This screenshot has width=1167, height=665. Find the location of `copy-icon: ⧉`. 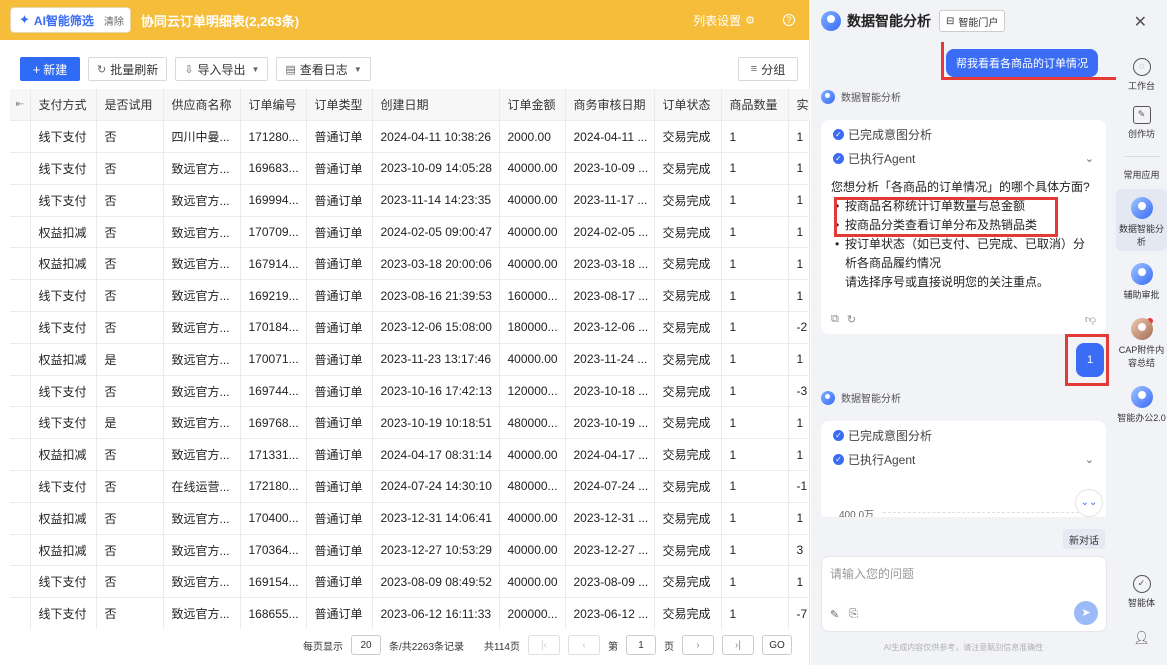

copy-icon: ⧉ is located at coordinates (835, 319).